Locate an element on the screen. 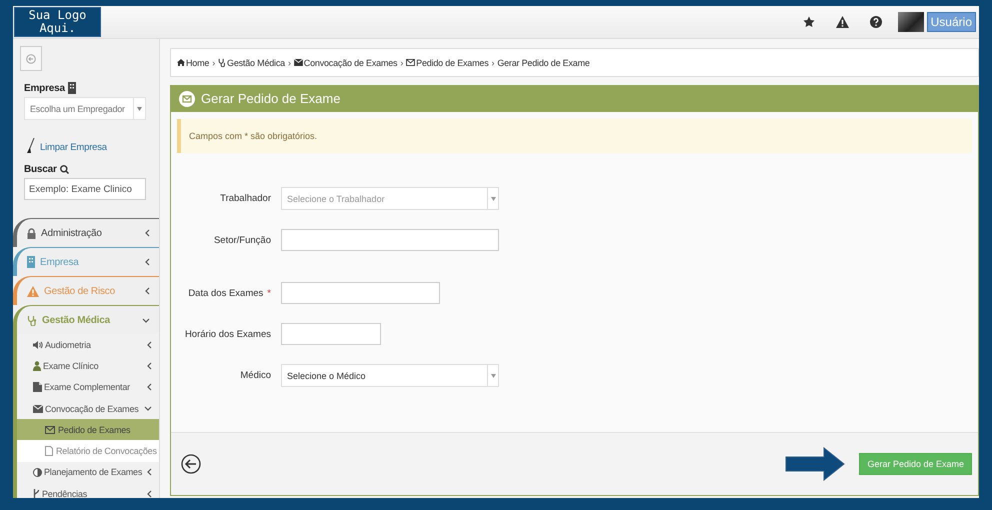 The image size is (992, 510). person-icon is located at coordinates (37, 365).